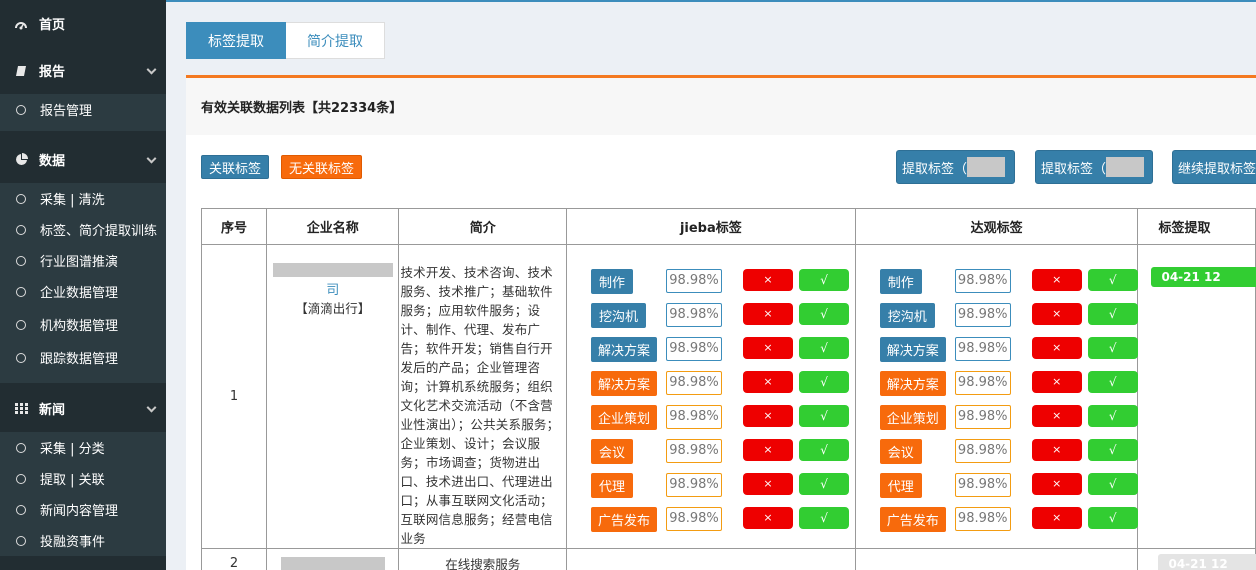 Image resolution: width=1256 pixels, height=570 pixels. I want to click on tab-summary-extract: 简介提取, so click(335, 40).